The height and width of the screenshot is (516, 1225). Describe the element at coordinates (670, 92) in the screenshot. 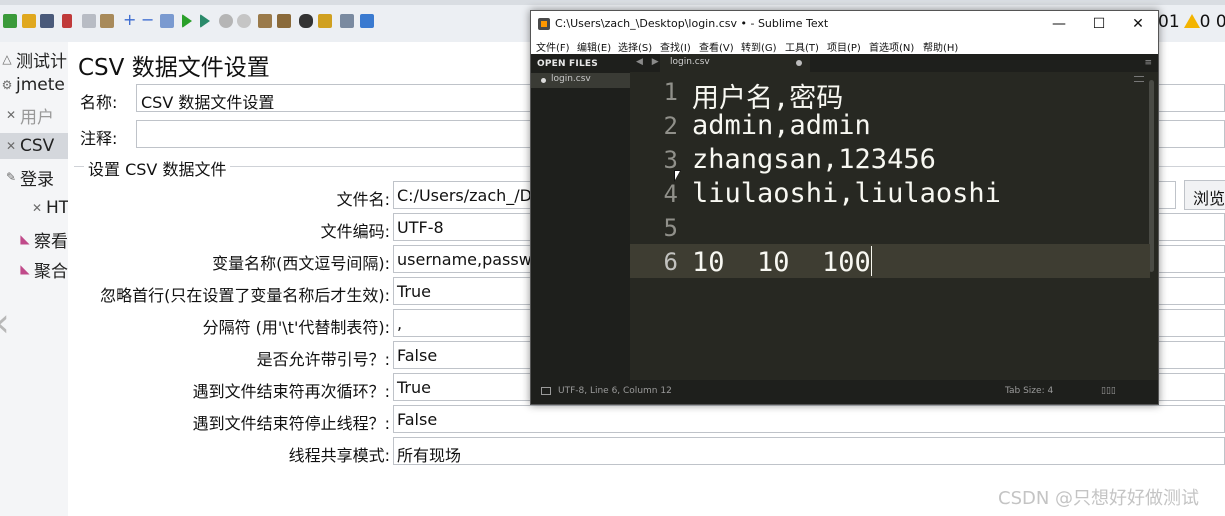

I see `line-number: 1` at that location.